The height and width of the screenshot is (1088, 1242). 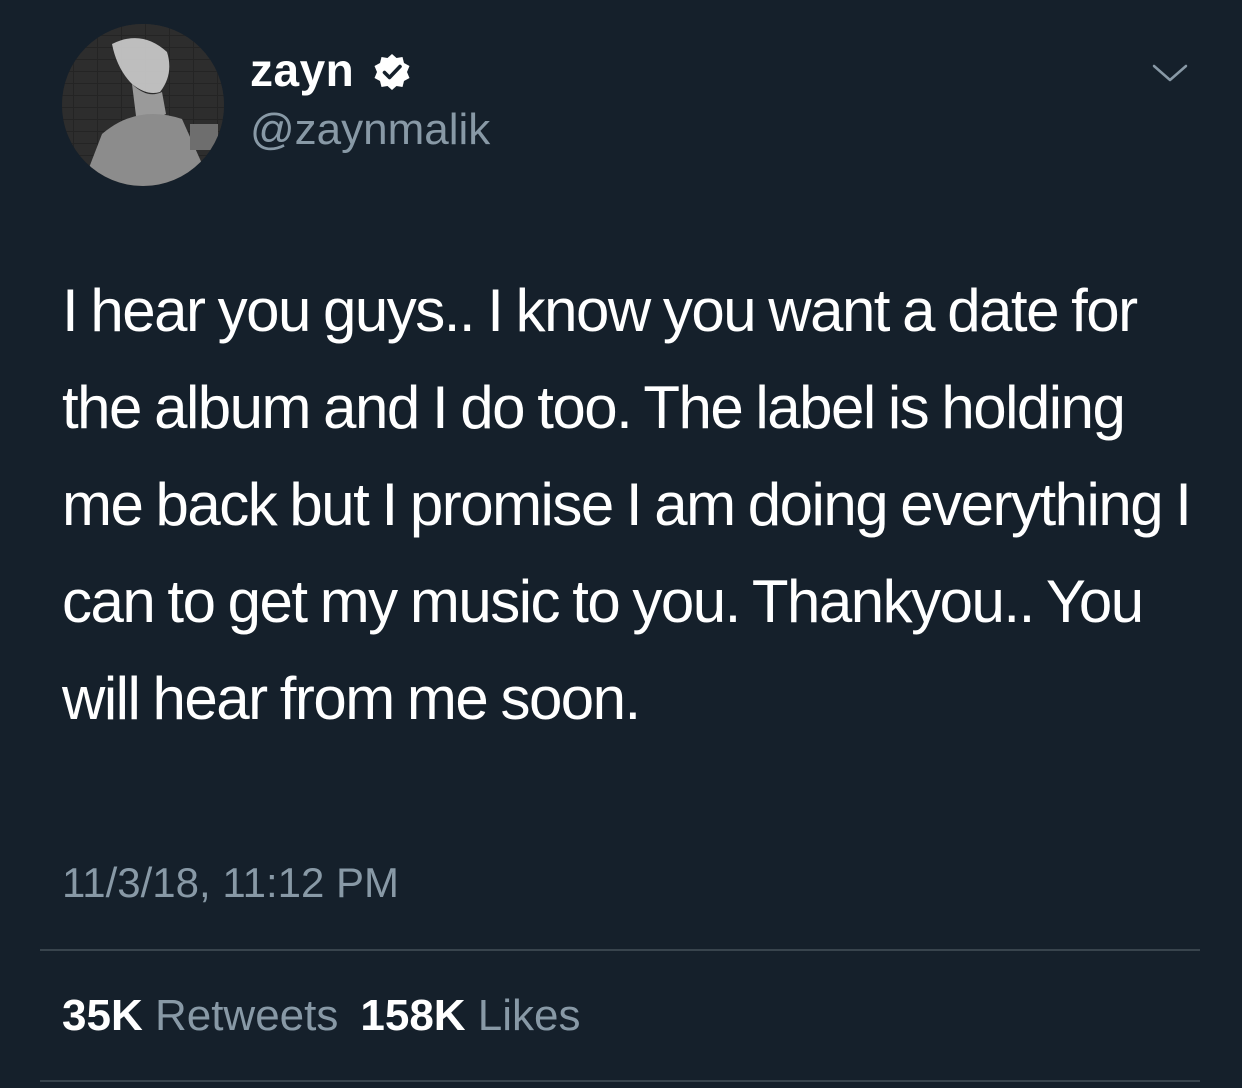 I want to click on avatar-image, so click(x=143, y=105).